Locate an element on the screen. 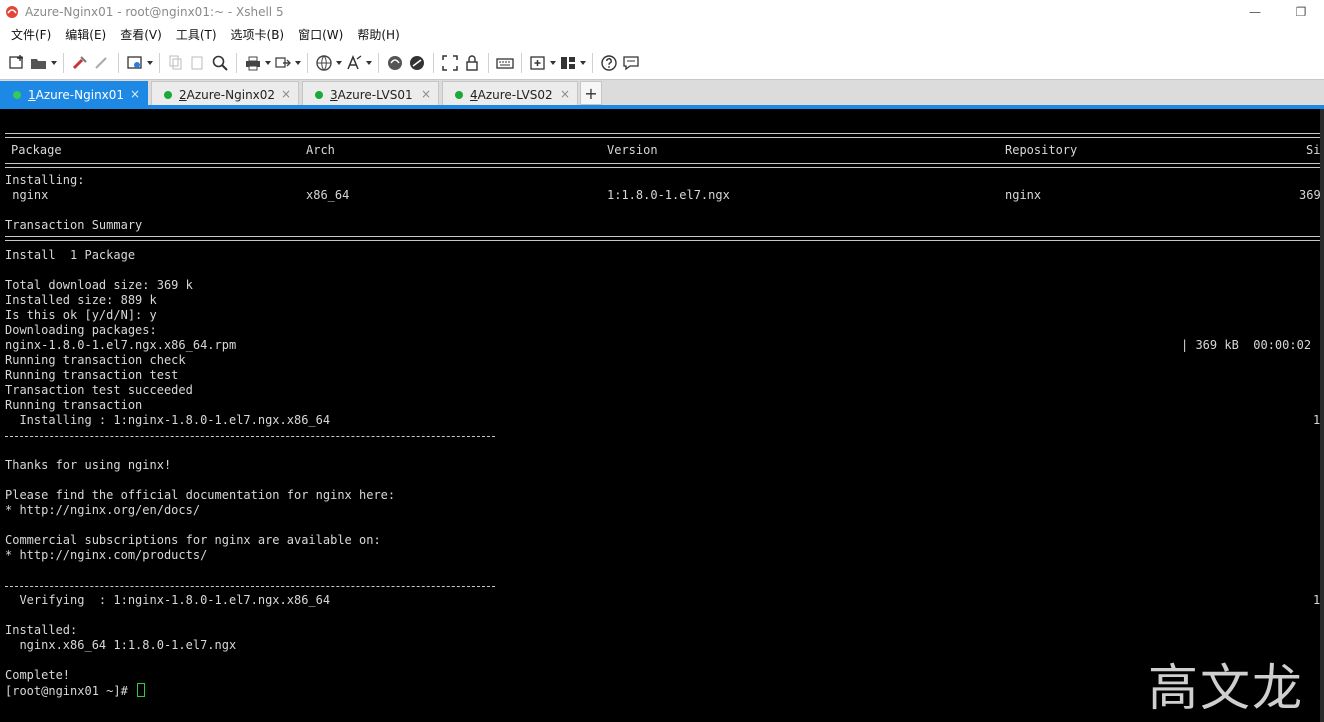  menu-help: 帮助(H) is located at coordinates (378, 35).